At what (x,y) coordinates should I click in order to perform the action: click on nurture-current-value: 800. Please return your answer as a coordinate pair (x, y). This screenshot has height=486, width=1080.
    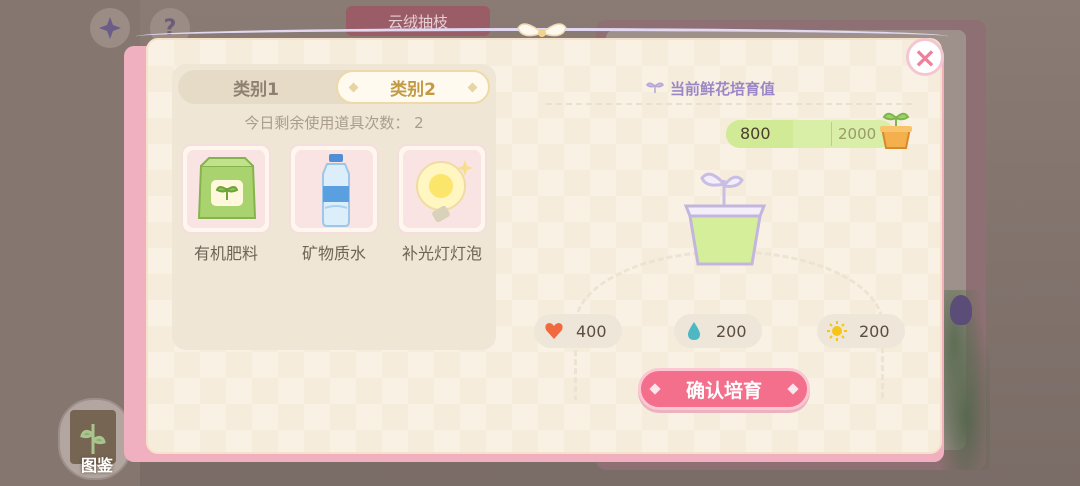
    Looking at the image, I should click on (755, 133).